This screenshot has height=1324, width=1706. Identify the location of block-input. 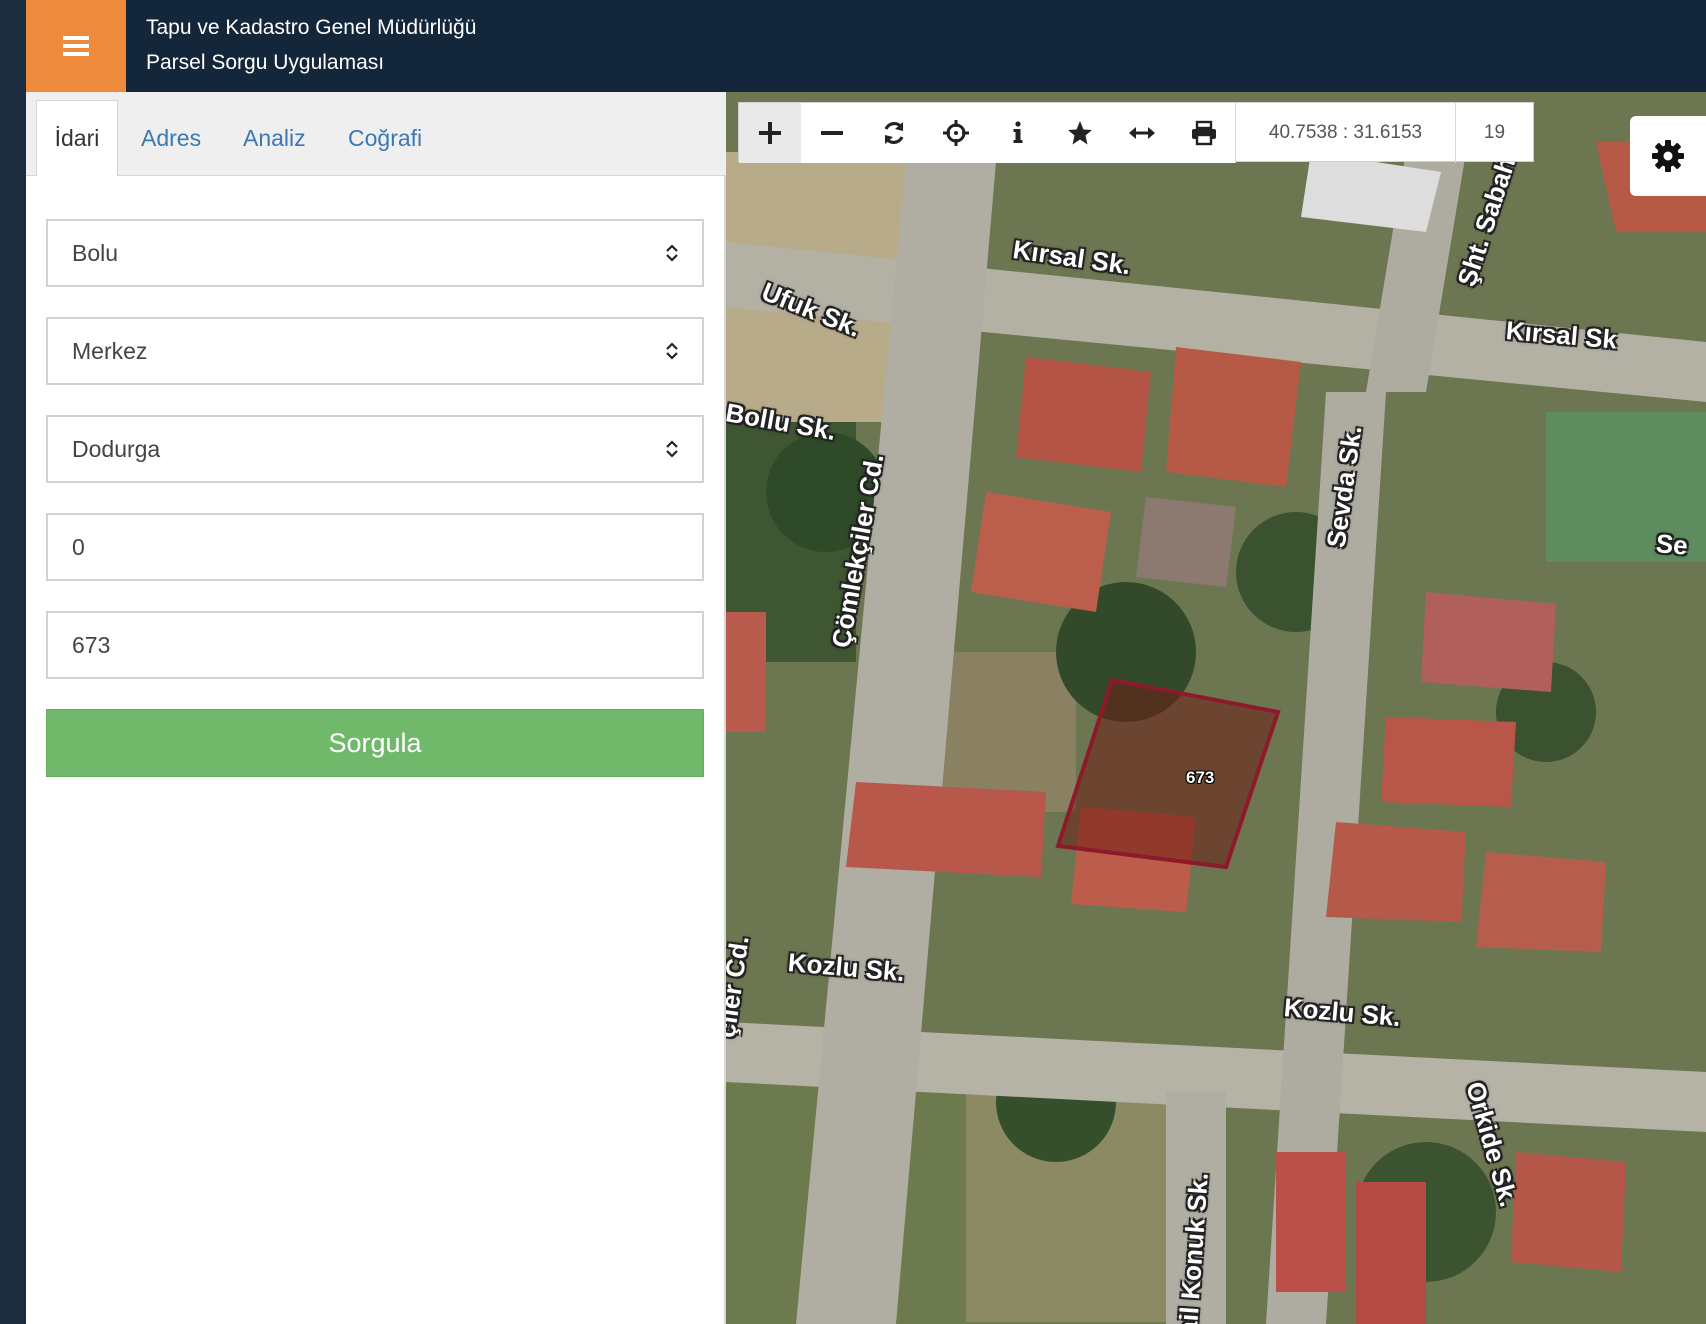
(372, 547).